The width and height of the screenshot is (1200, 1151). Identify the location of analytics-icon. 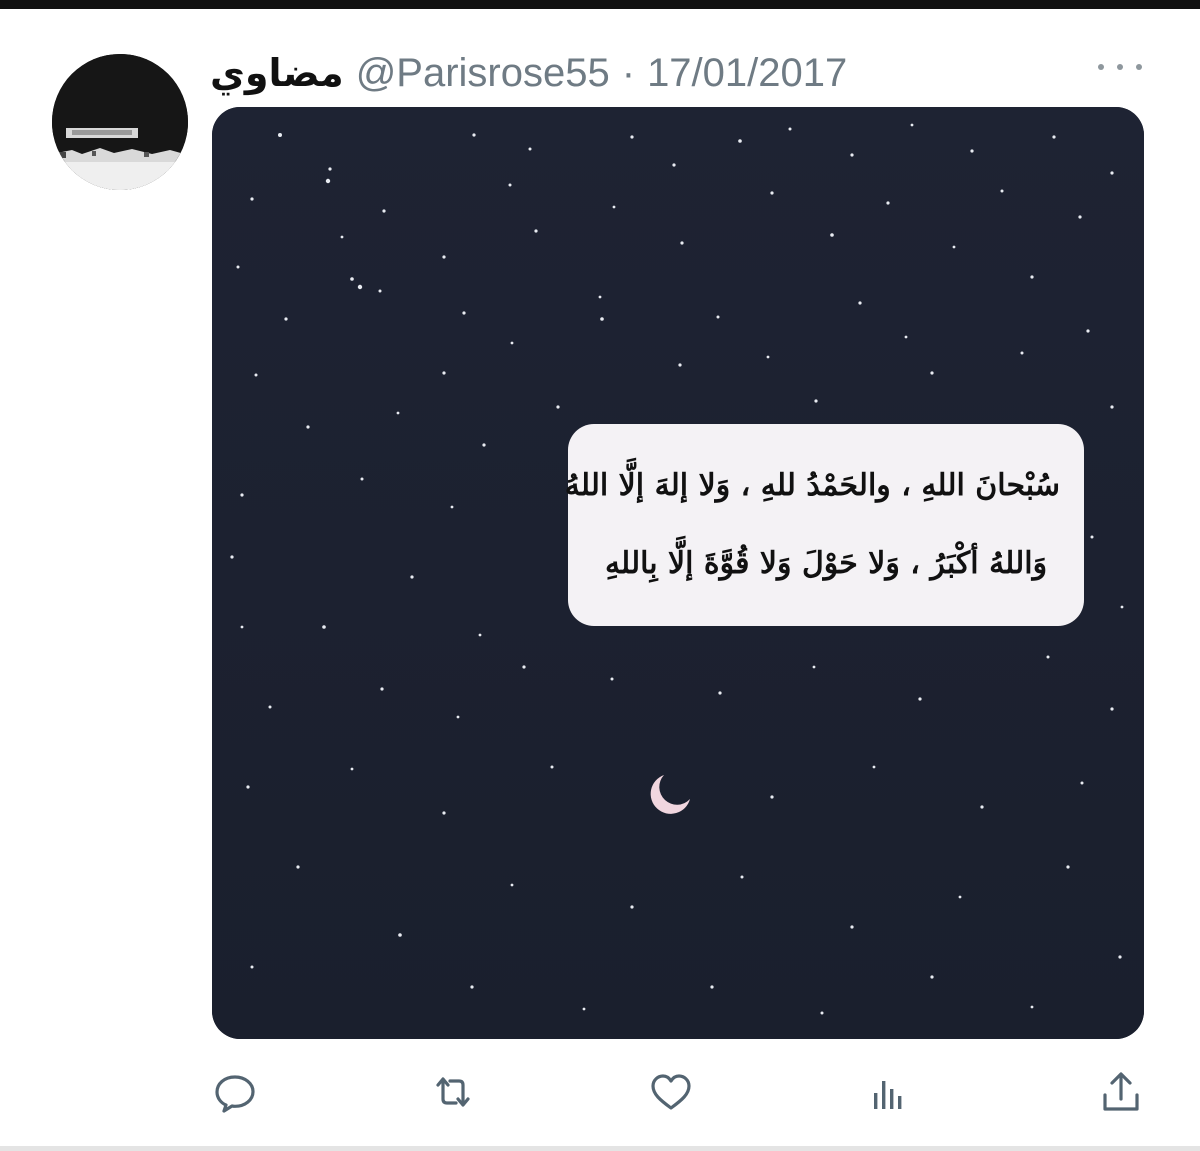
(889, 1092).